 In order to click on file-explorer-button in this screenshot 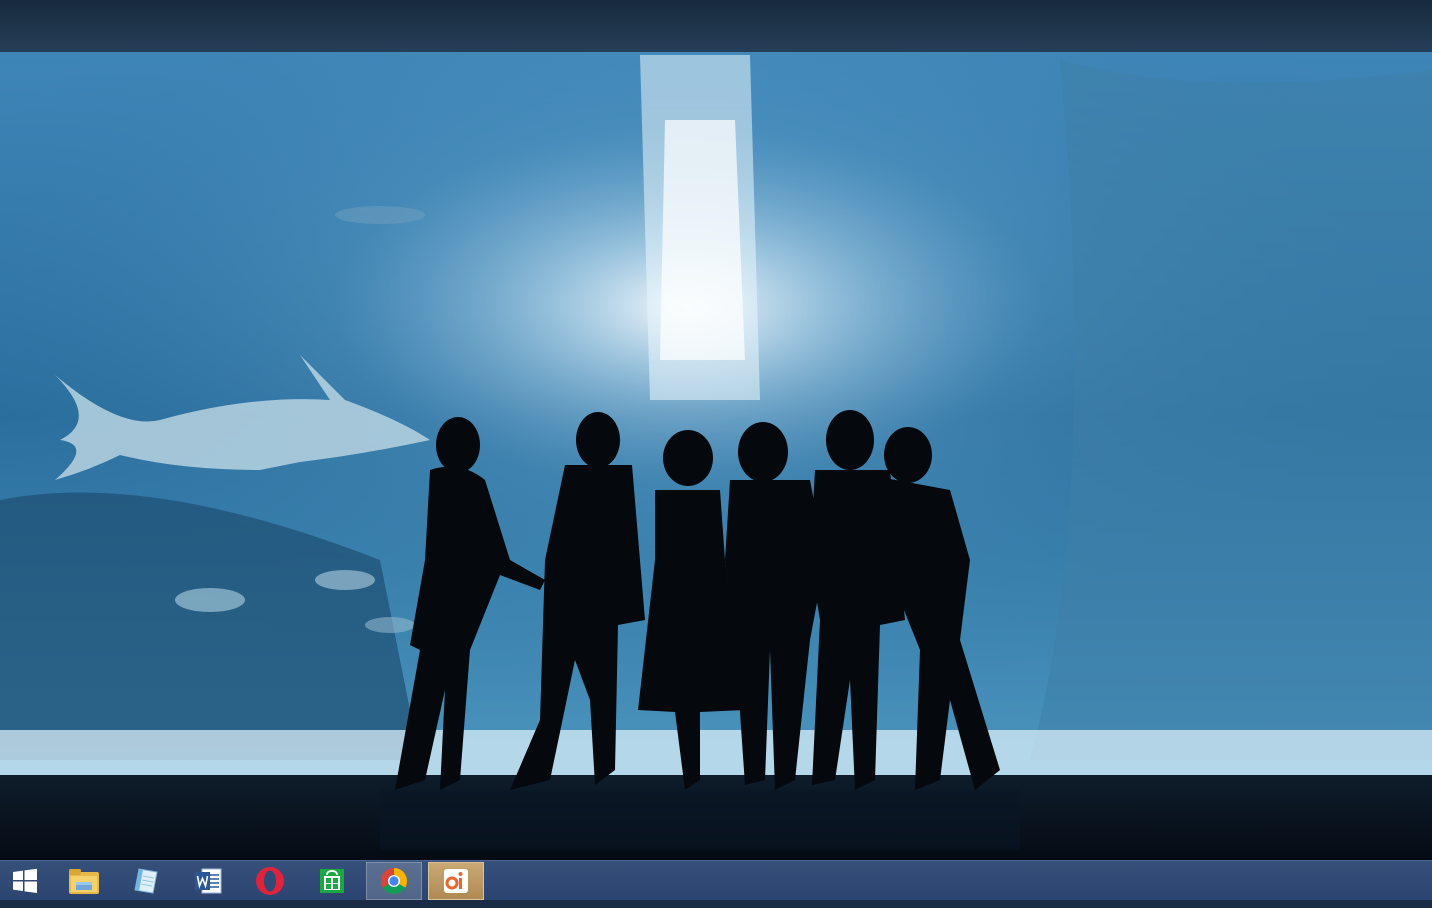, I will do `click(84, 881)`.